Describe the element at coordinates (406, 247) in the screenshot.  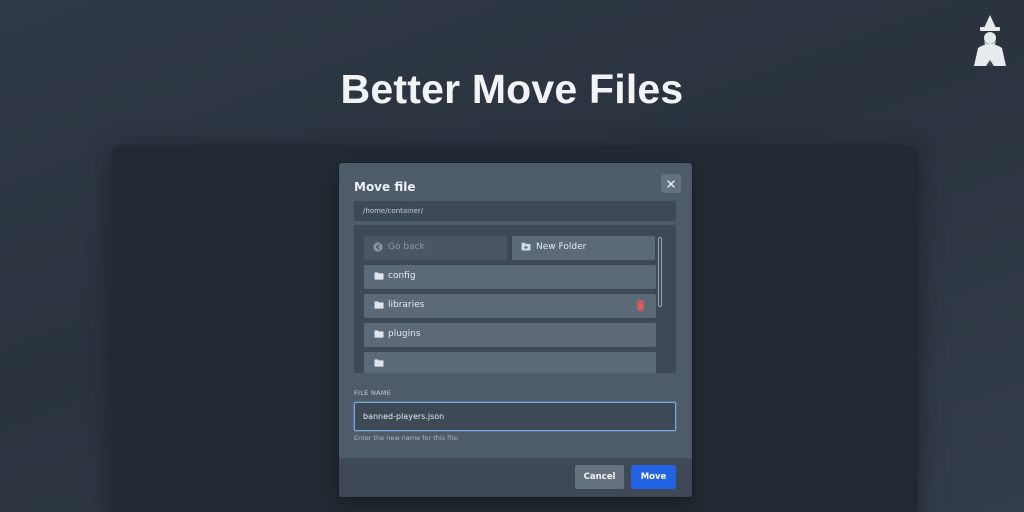
I see `go-back-label: Go back` at that location.